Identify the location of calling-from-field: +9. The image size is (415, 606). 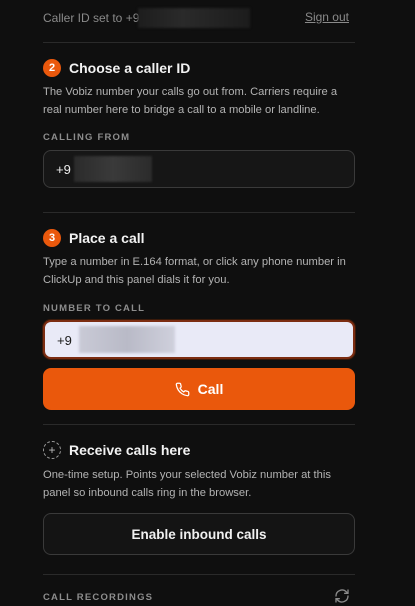
(199, 169).